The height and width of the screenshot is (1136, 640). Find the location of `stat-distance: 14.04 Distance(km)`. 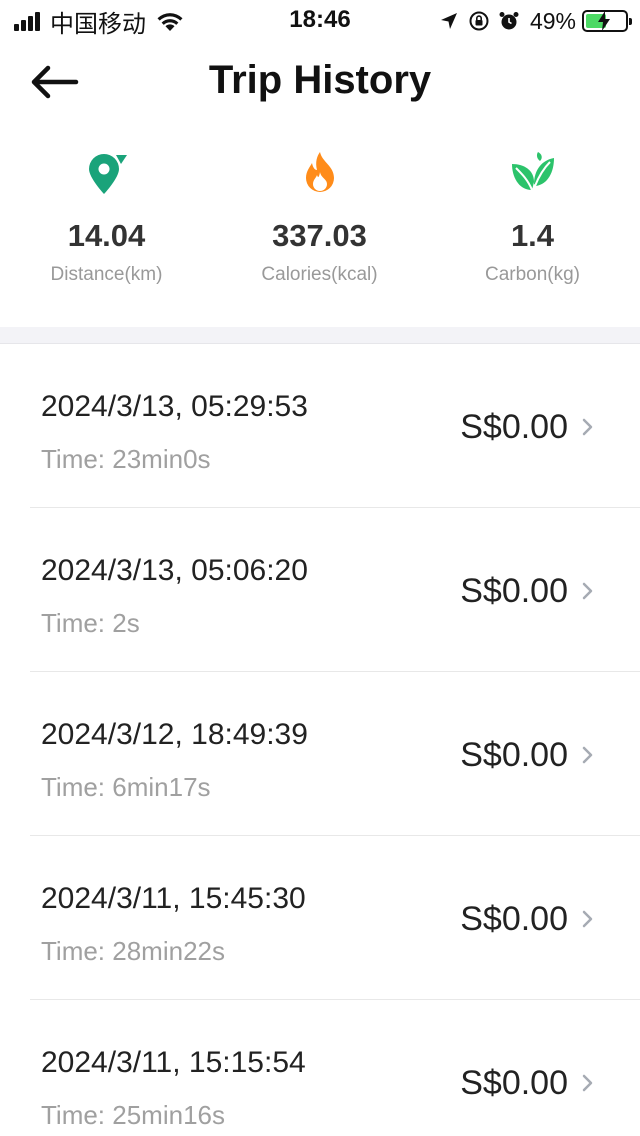

stat-distance: 14.04 Distance(km) is located at coordinates (106, 218).